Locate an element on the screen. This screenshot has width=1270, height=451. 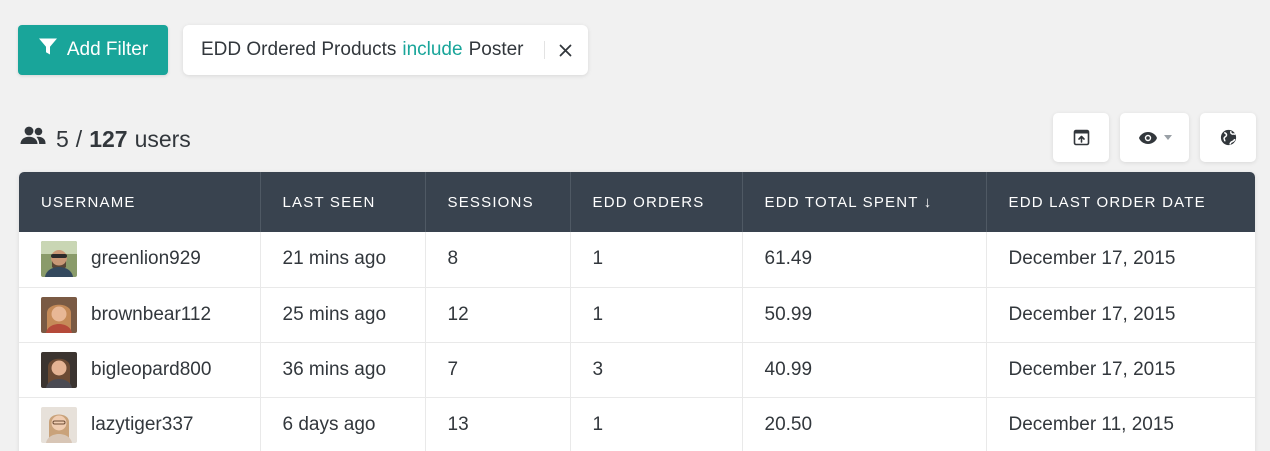
add-filter-button: Add Filter is located at coordinates (93, 50).